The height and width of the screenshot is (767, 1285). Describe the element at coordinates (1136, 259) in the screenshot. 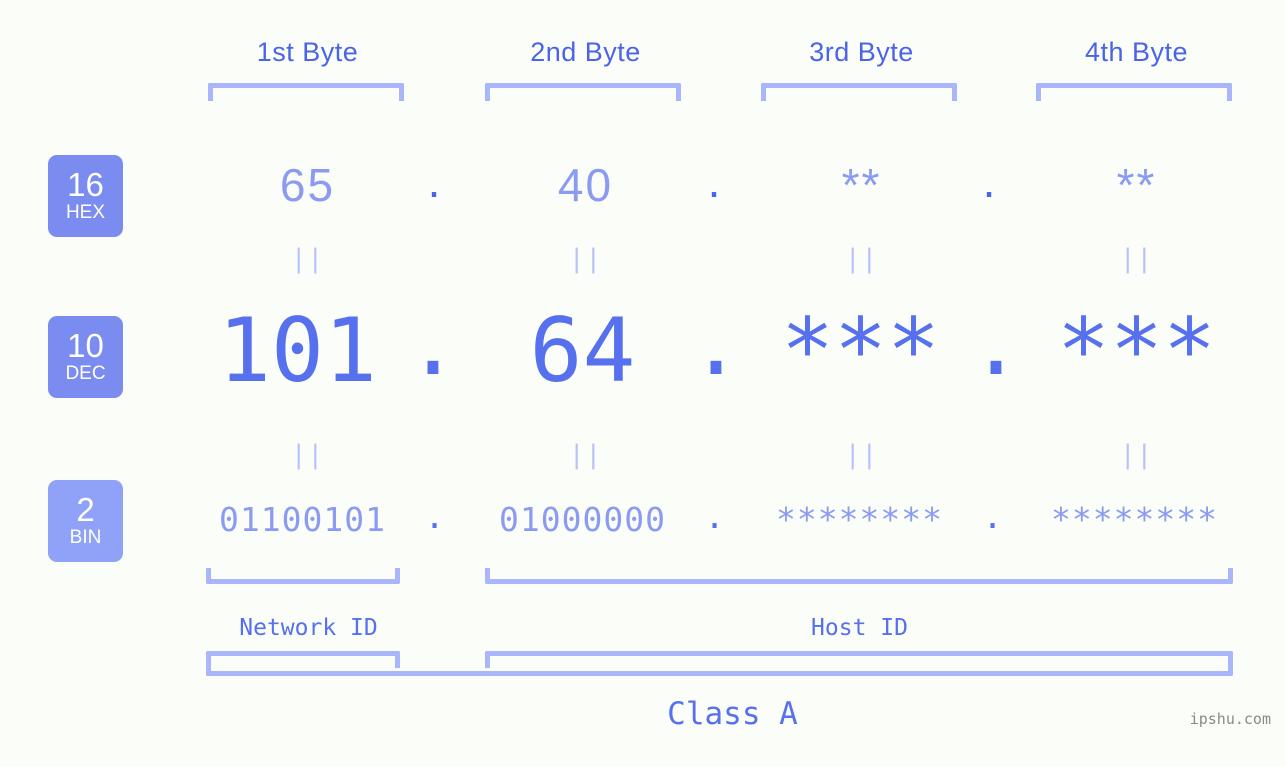

I see `equals-connector-hex-dec-4: ||` at that location.